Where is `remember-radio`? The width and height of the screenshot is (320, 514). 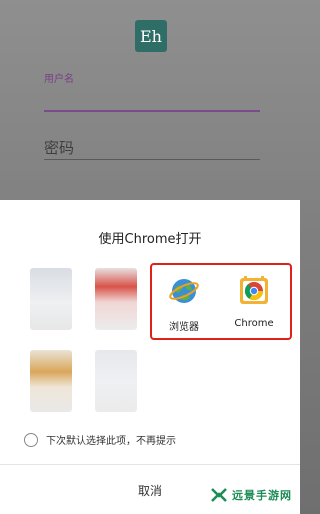
remember-radio is located at coordinates (31, 439).